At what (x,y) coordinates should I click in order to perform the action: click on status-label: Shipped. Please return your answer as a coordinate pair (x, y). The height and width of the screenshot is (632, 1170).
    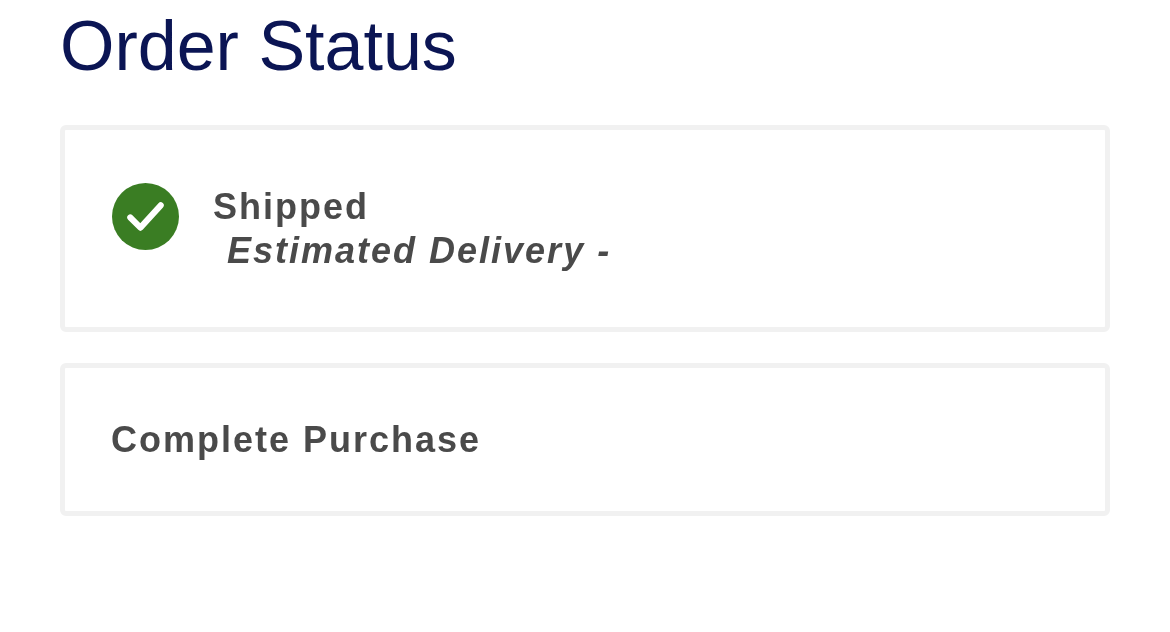
    Looking at the image, I should click on (291, 206).